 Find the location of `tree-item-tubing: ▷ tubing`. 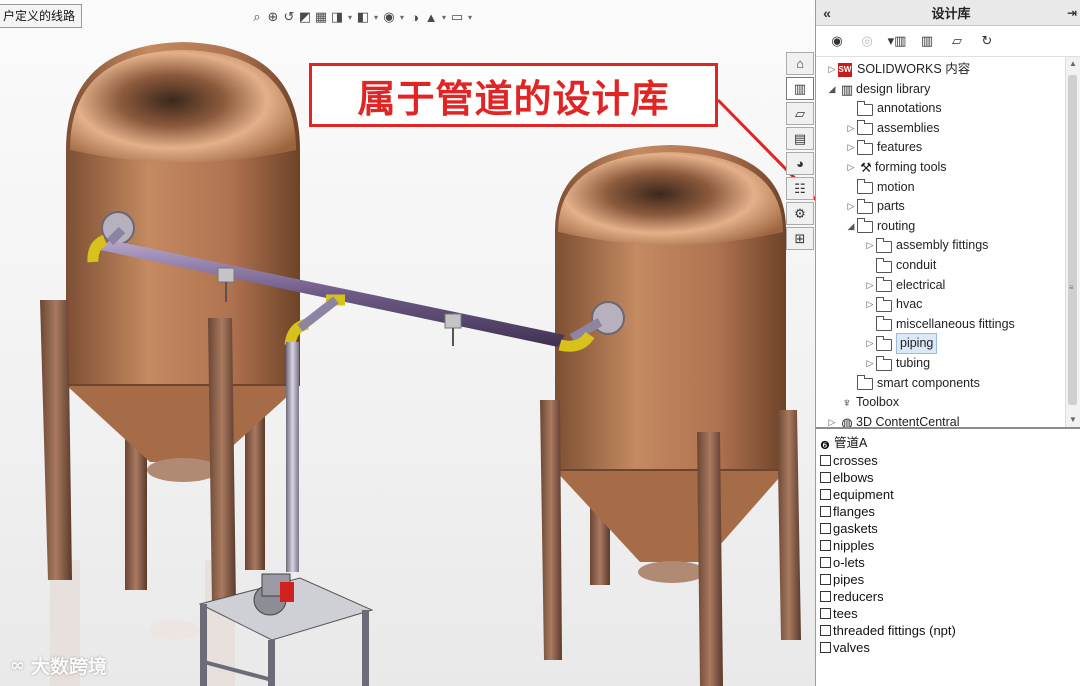

tree-item-tubing: ▷ tubing is located at coordinates (897, 363).